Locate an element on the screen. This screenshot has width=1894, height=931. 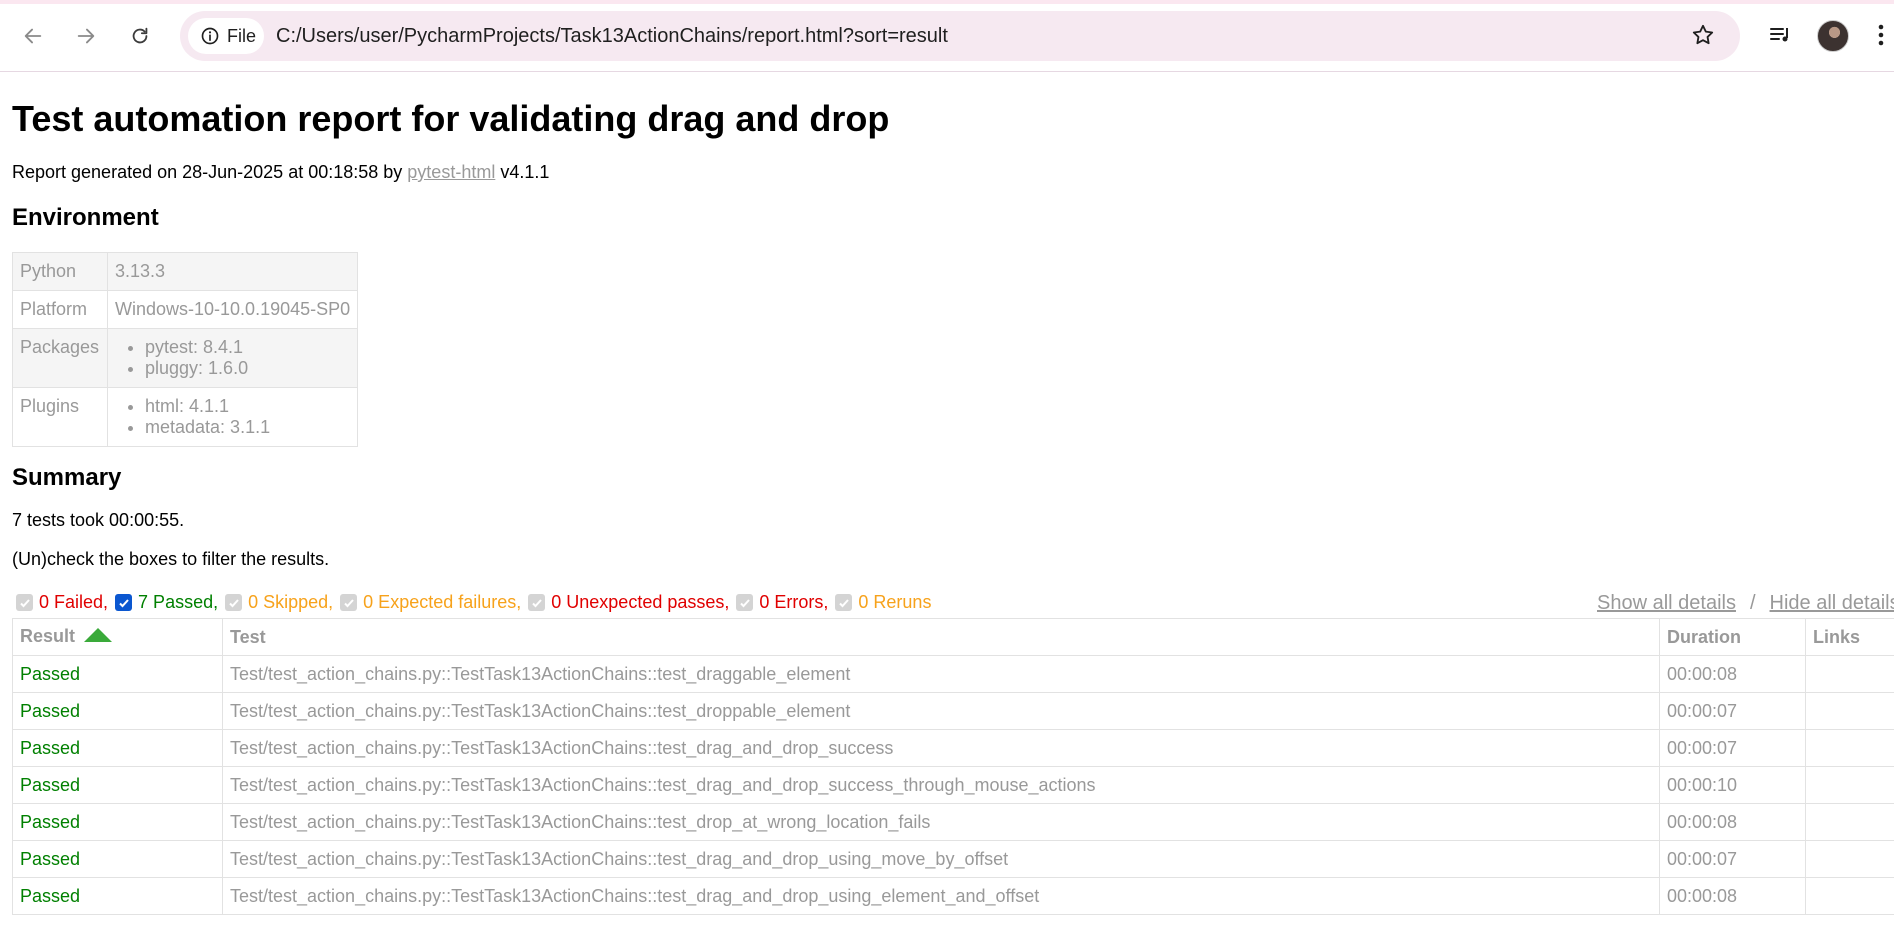
list-item: metadata: 3.1.1 is located at coordinates (247, 427).